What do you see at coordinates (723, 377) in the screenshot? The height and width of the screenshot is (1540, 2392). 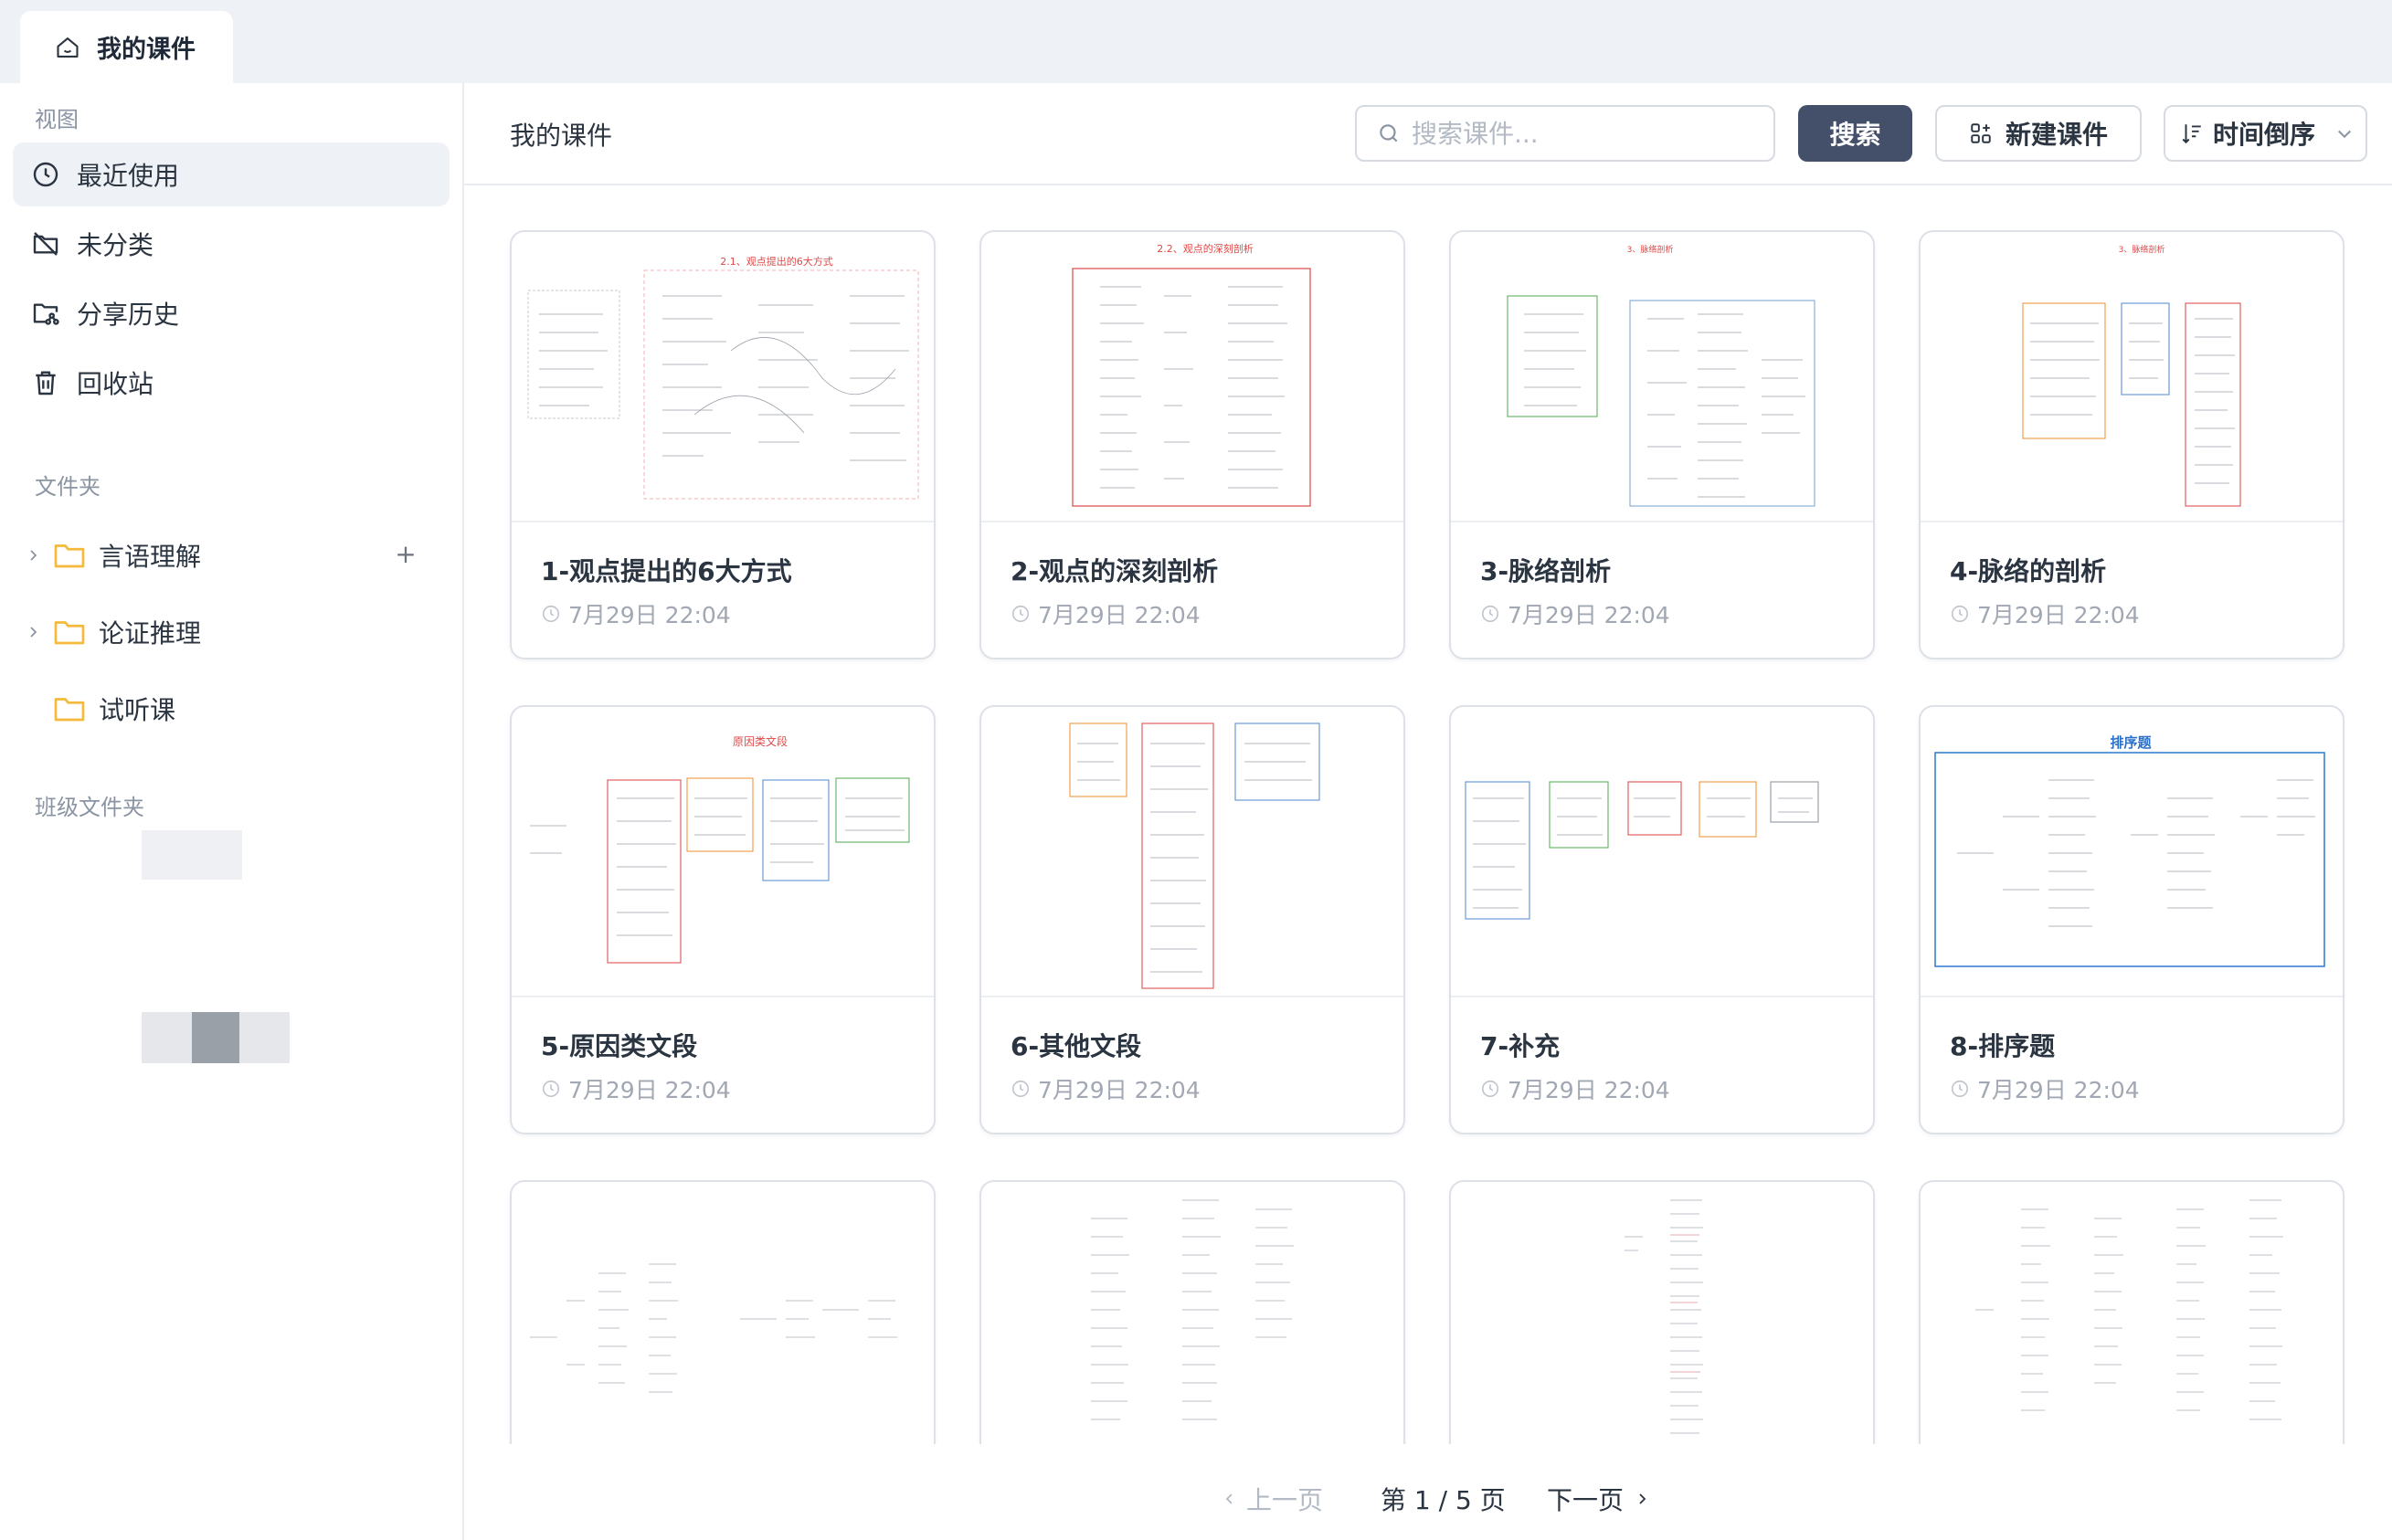 I see `card-thumbnail: 2.1、观点提出的6大方式` at bounding box center [723, 377].